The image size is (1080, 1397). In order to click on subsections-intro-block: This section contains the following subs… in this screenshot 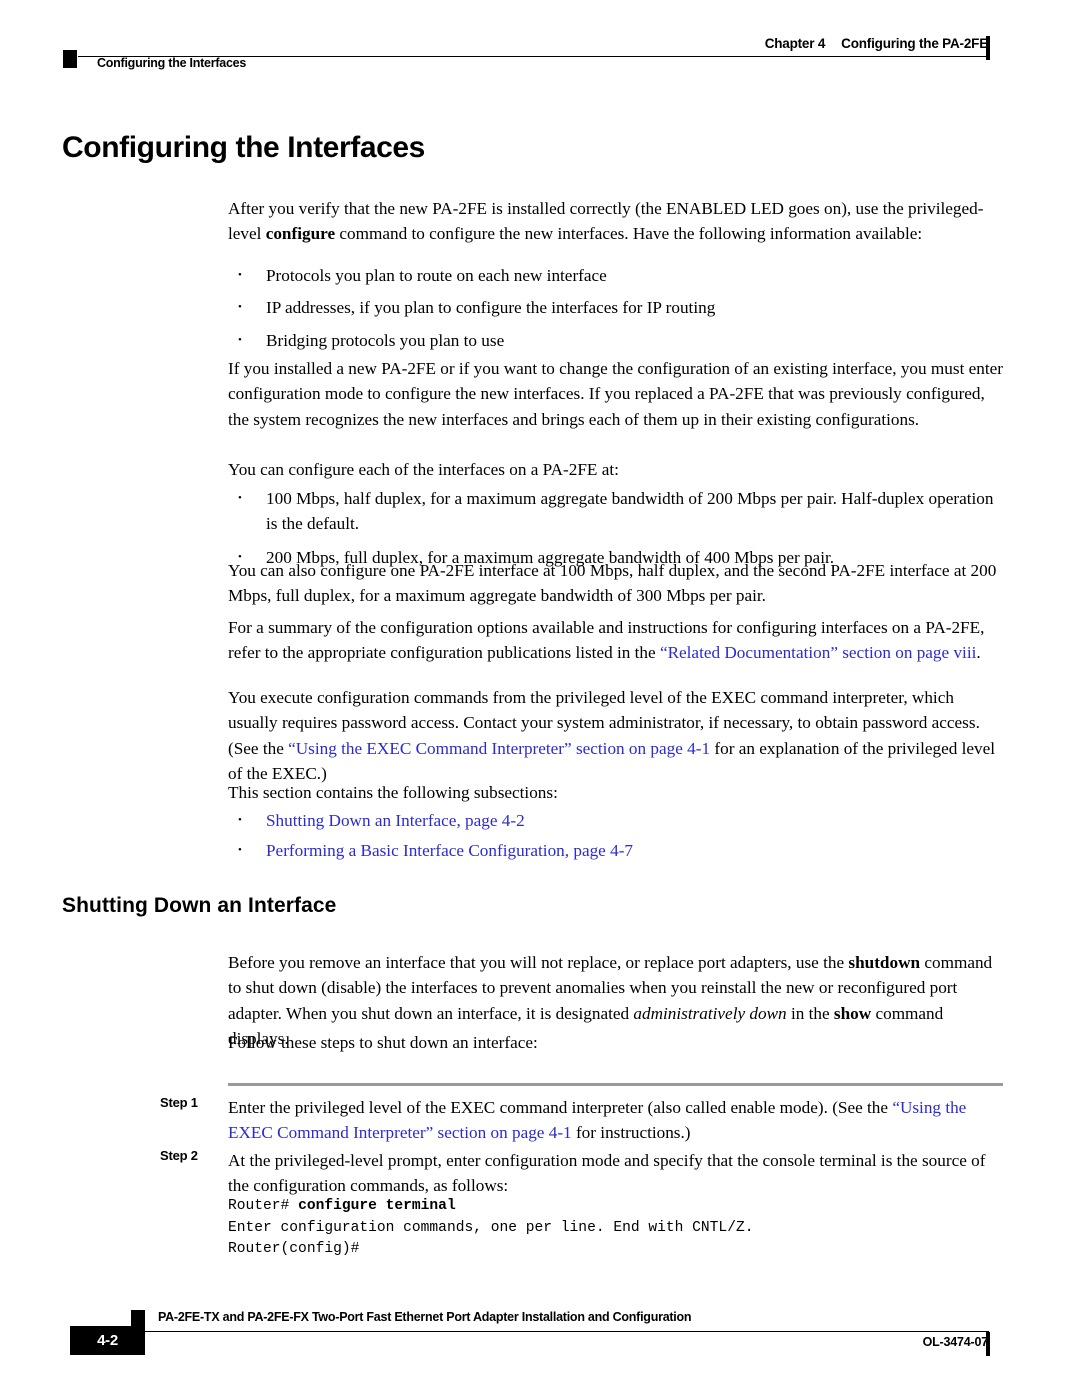, I will do `click(615, 792)`.